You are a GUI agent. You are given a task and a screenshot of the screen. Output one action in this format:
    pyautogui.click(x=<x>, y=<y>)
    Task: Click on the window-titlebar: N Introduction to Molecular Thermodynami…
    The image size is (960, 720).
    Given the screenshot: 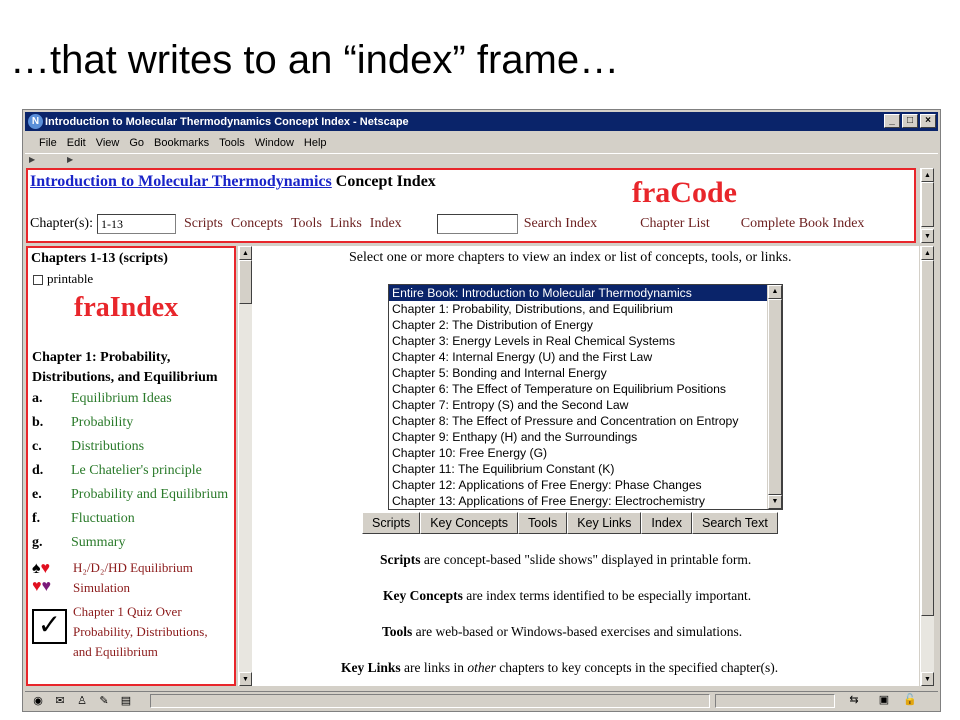 What is the action you would take?
    pyautogui.click(x=481, y=121)
    